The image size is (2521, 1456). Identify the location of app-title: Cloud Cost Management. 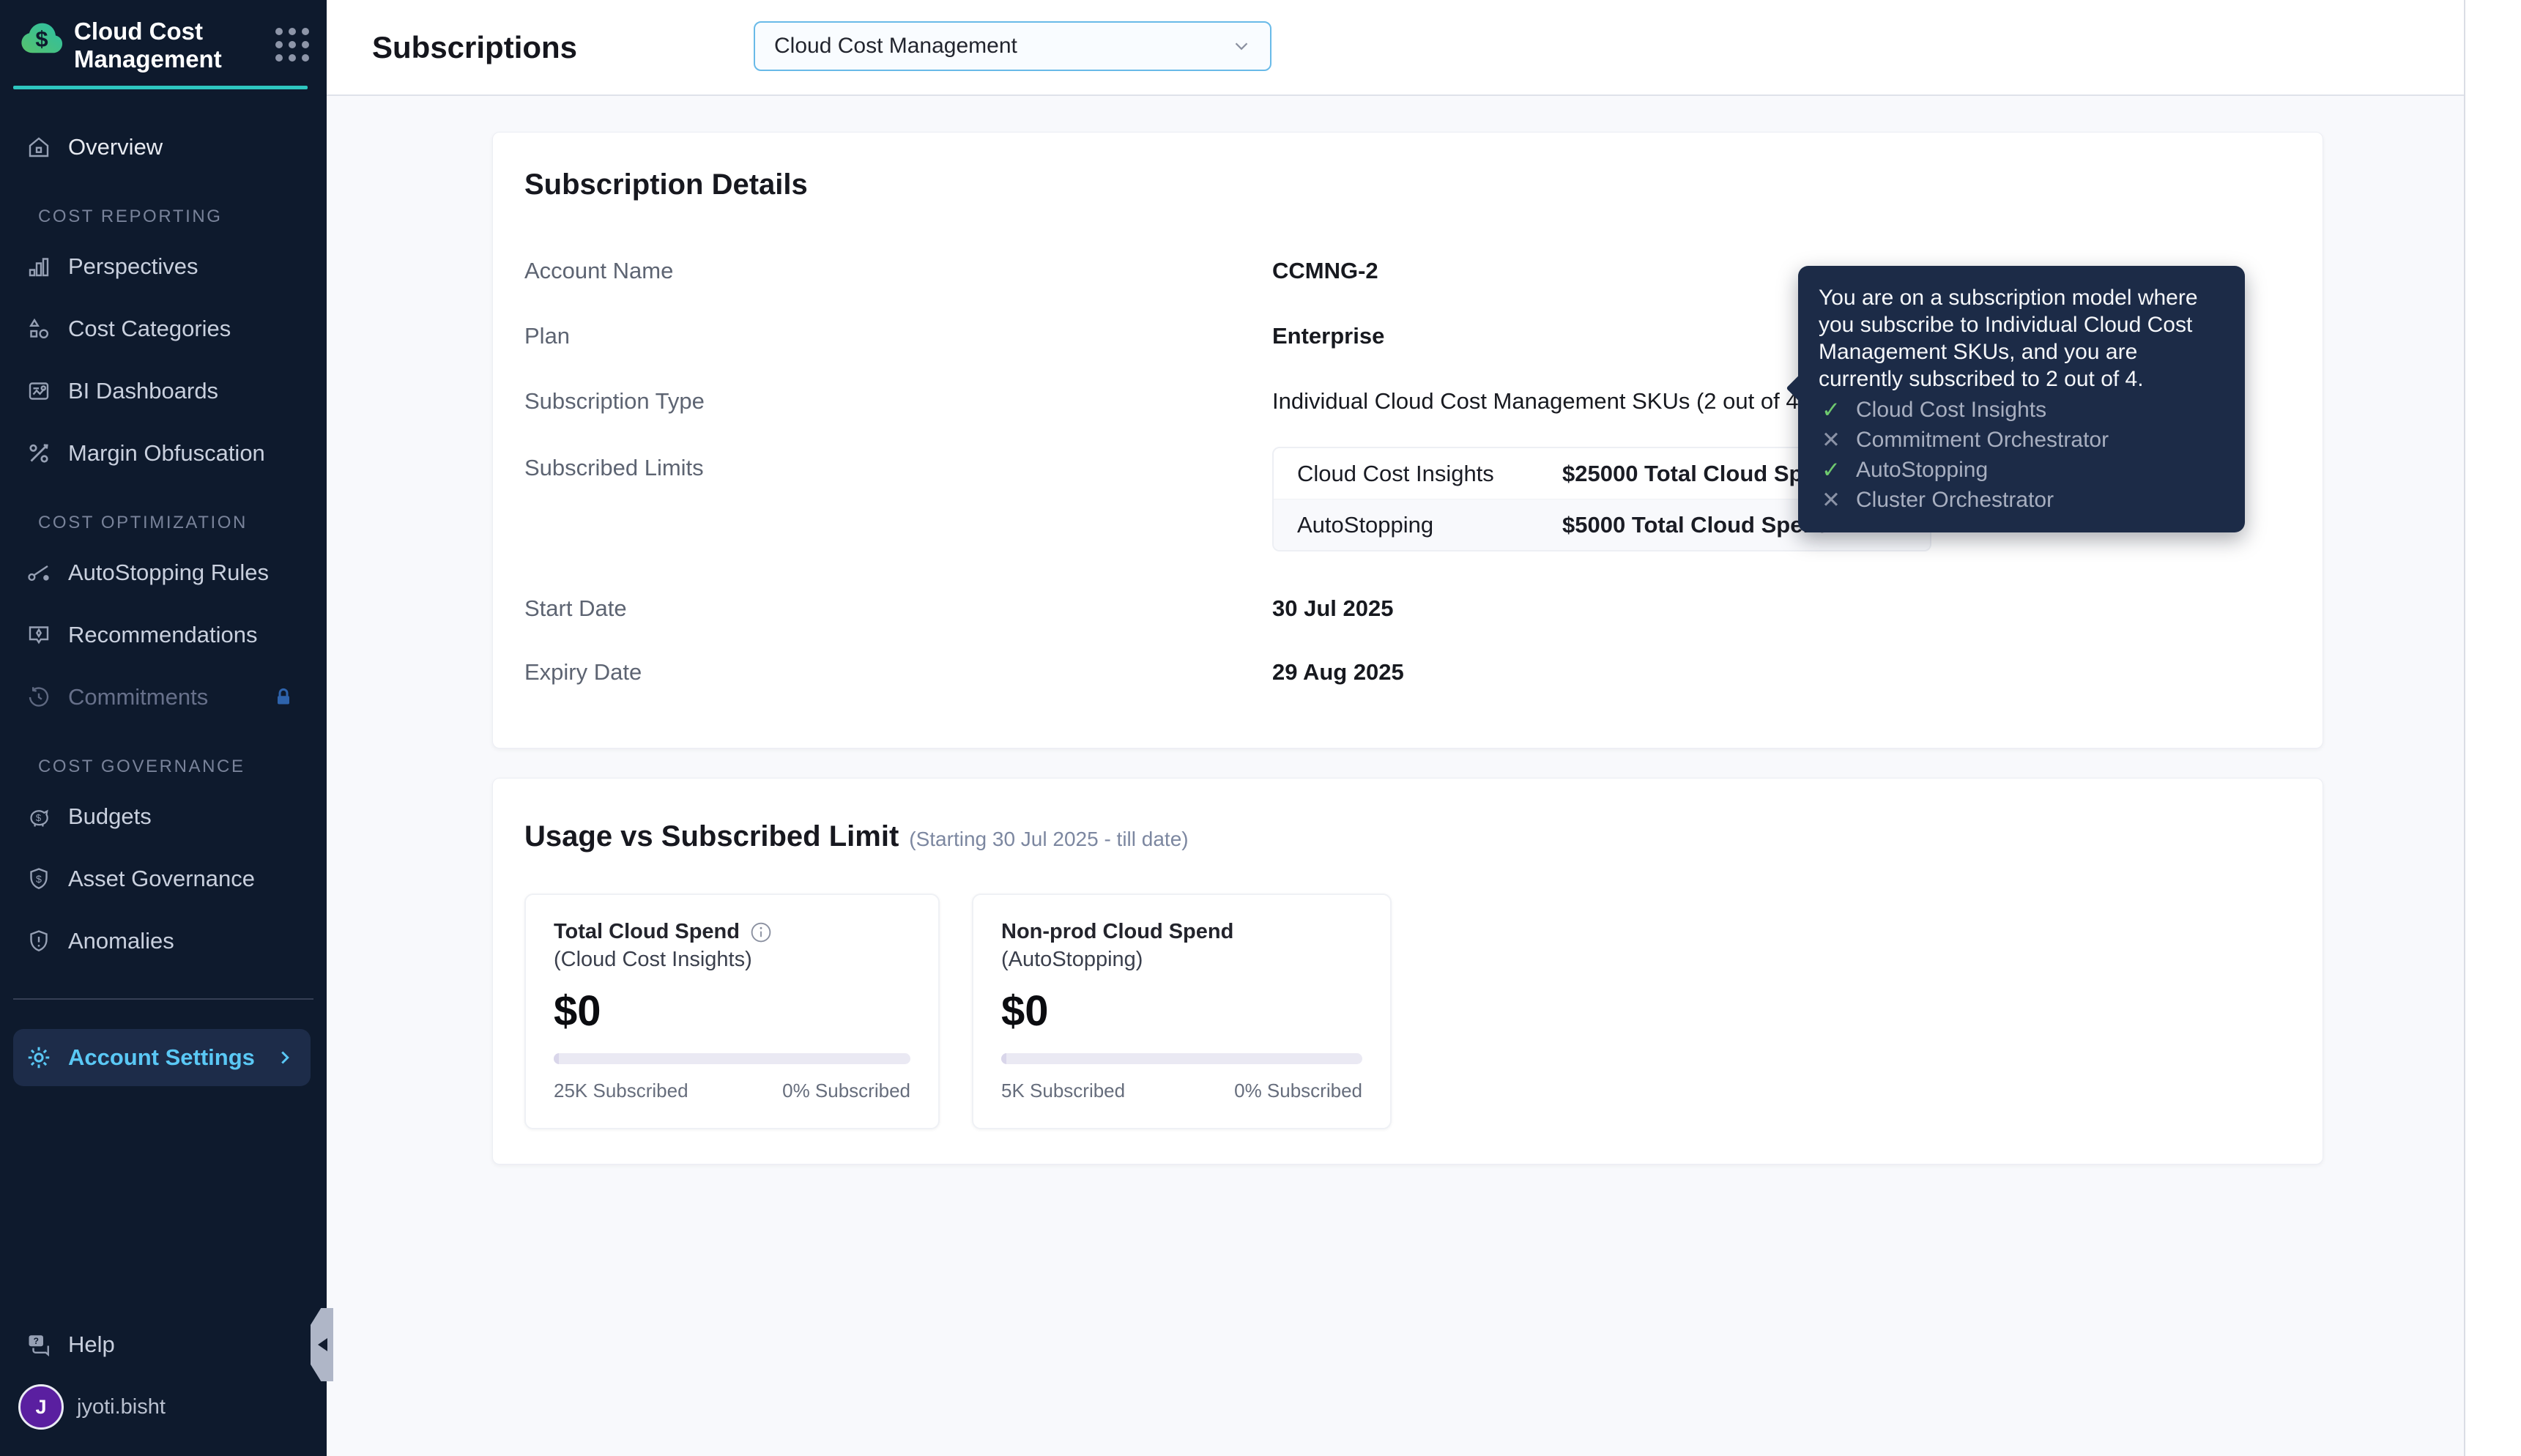
(148, 45).